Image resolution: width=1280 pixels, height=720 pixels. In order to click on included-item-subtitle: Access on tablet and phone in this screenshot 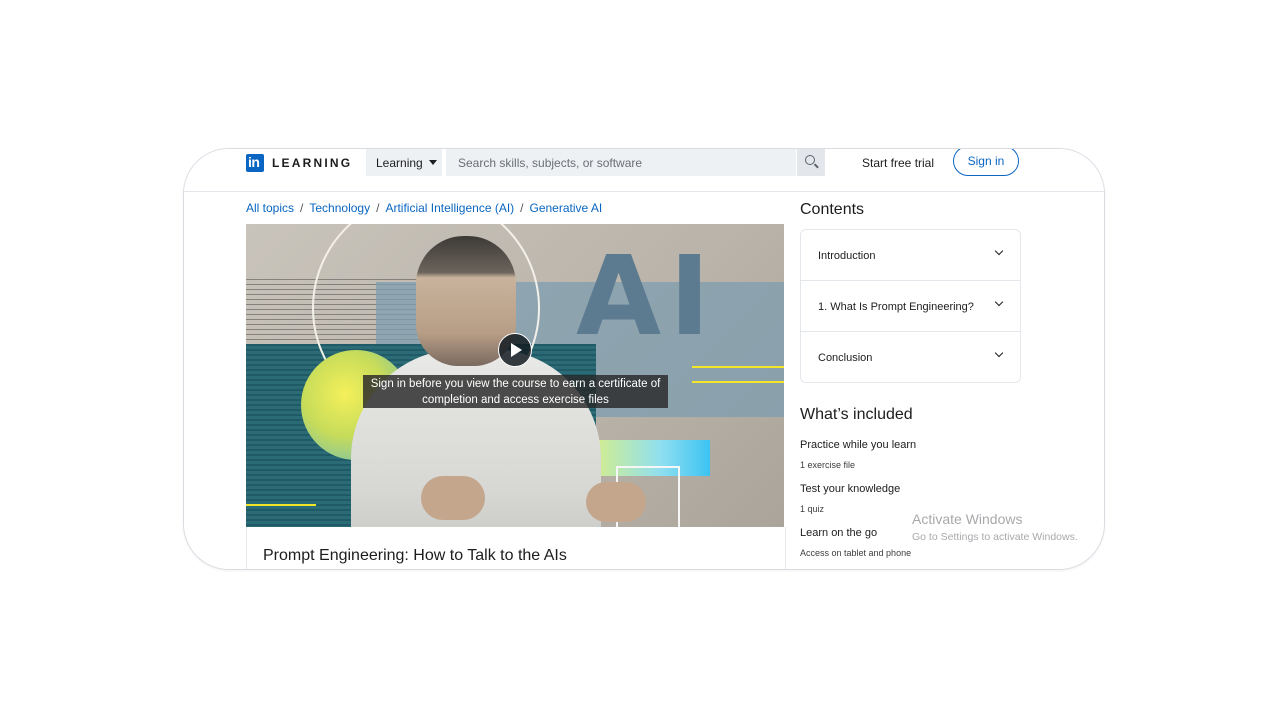, I will do `click(856, 553)`.